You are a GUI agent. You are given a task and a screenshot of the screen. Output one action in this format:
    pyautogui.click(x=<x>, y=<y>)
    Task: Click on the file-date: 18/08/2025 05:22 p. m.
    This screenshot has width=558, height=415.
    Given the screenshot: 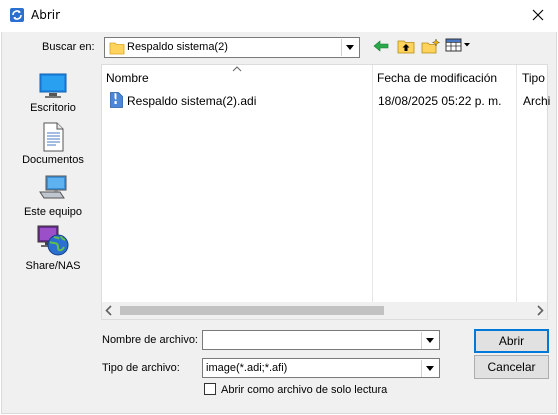 What is the action you would take?
    pyautogui.click(x=440, y=101)
    